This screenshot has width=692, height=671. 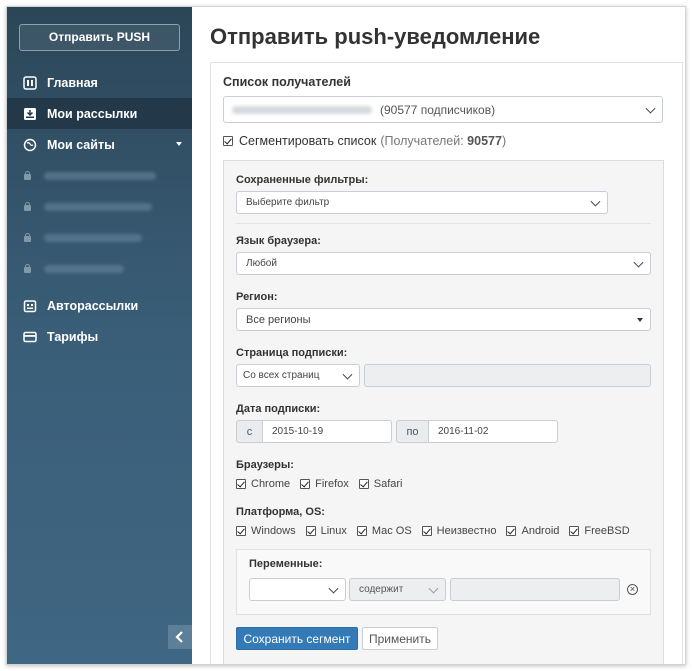 I want to click on sidebar-item-label: Мои рассылки, so click(x=92, y=113).